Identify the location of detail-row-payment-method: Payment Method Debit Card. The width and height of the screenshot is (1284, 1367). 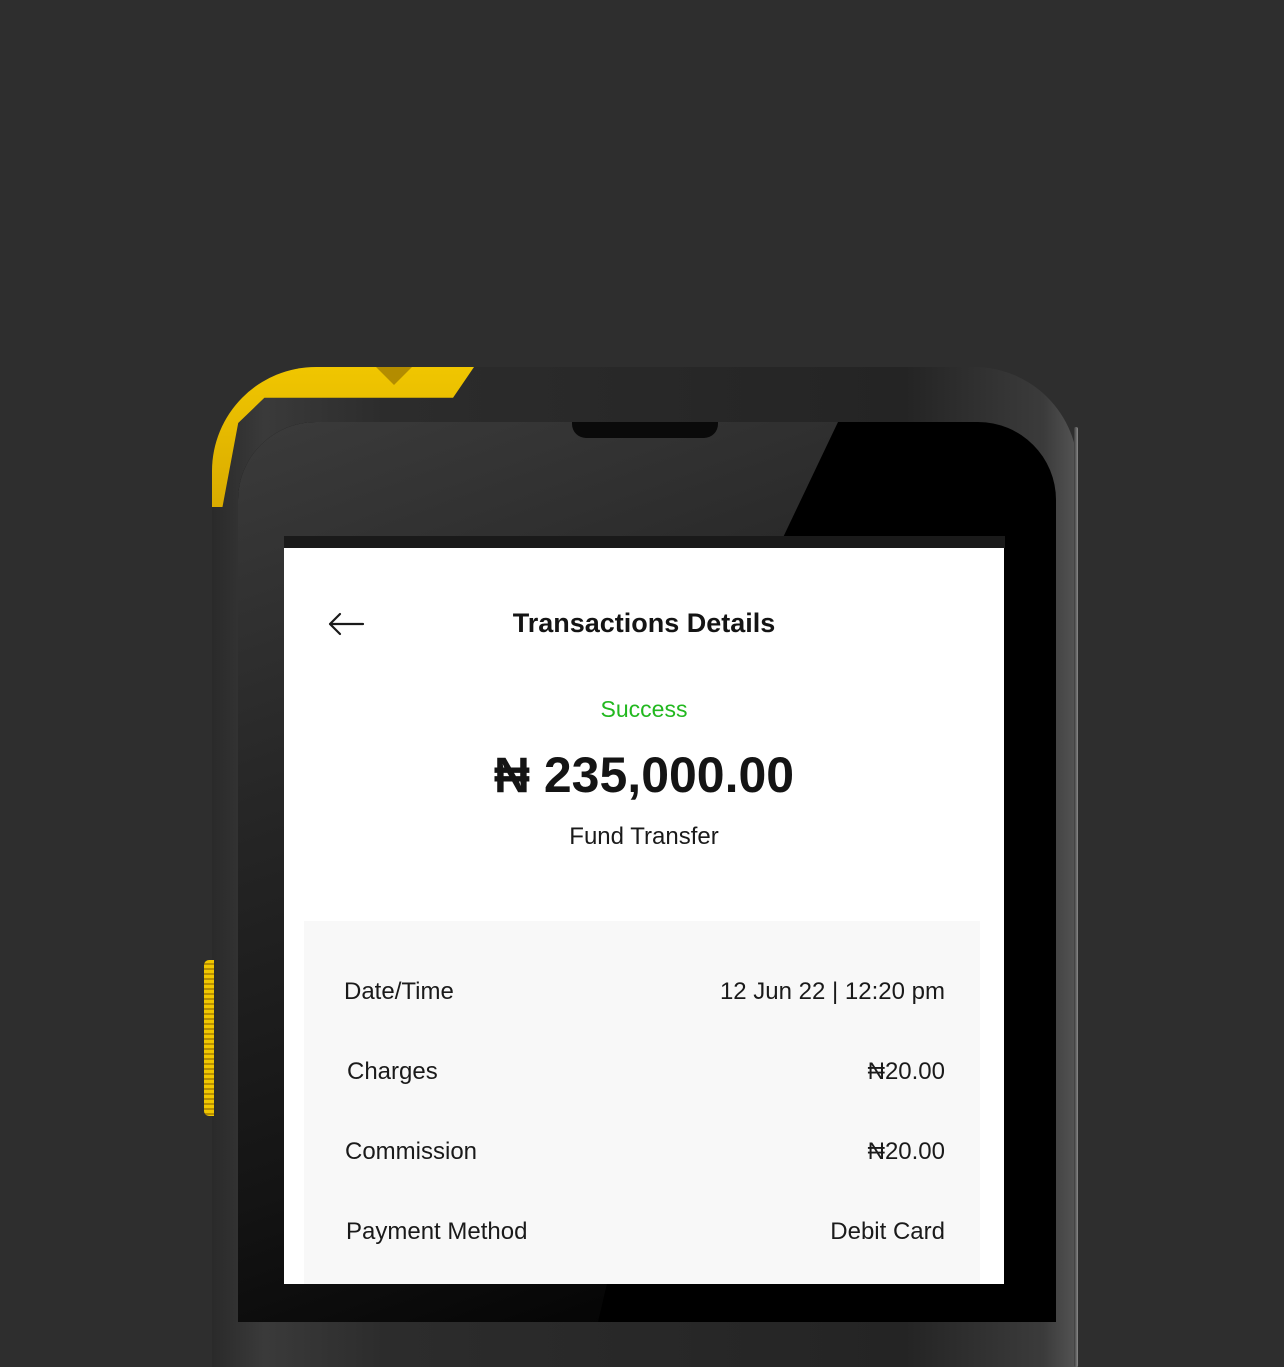
(645, 1232).